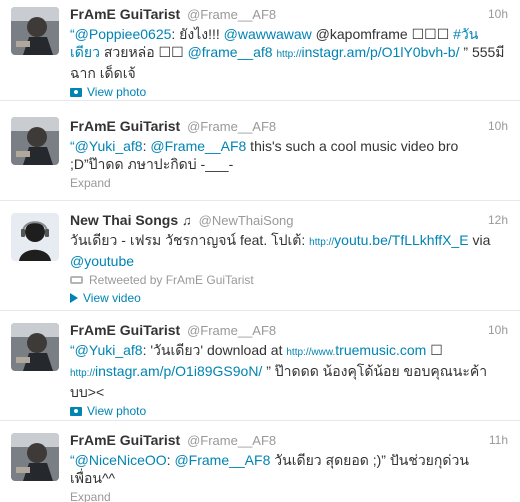  I want to click on tweet-header: FrAmE GuiTarist @Frame__AF8 11h, so click(289, 440).